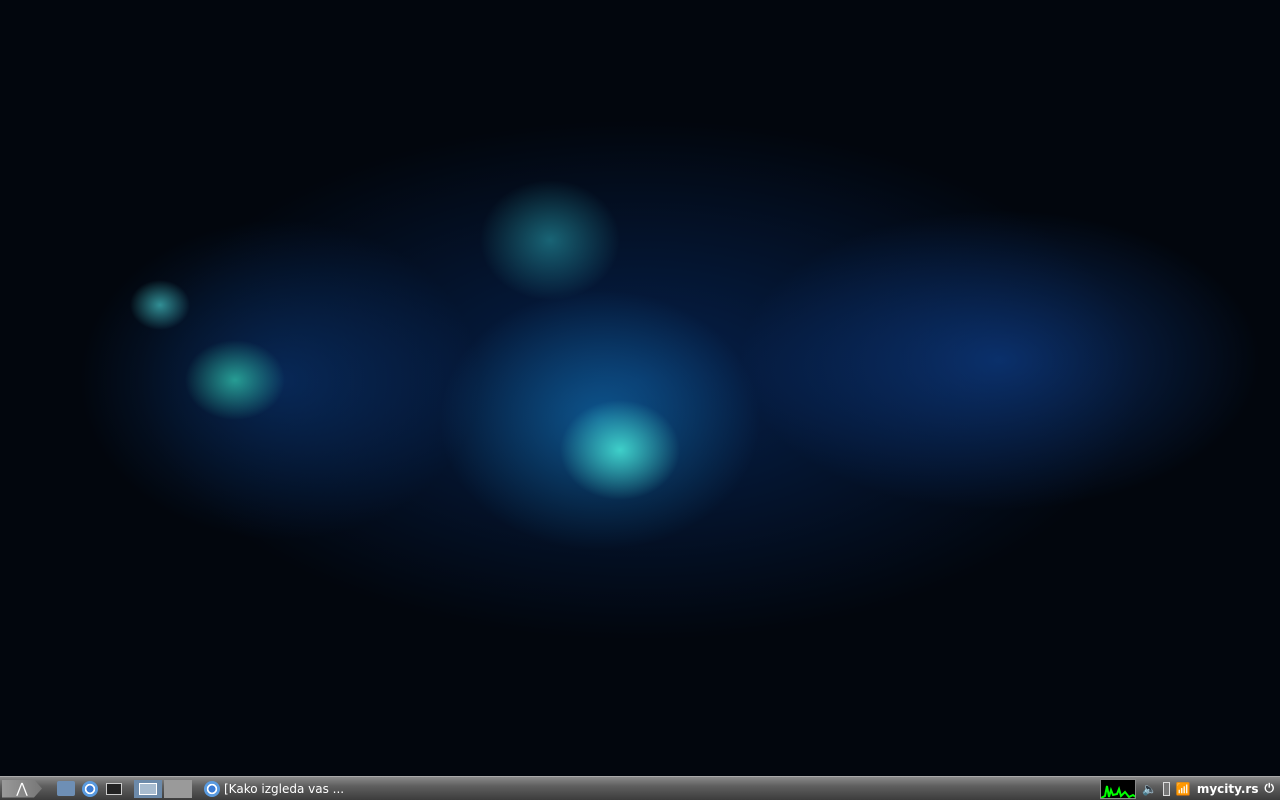  I want to click on start-menu-button: ⋀, so click(22, 788).